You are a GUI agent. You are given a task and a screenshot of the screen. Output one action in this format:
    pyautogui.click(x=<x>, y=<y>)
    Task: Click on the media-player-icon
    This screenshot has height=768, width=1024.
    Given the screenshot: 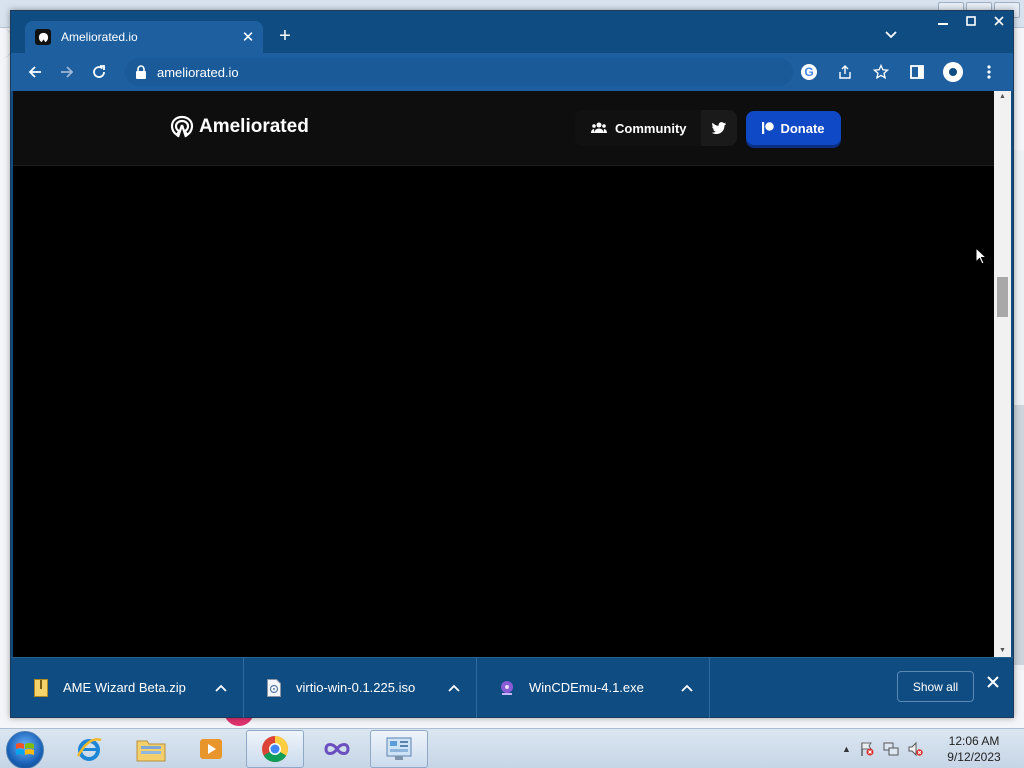 What is the action you would take?
    pyautogui.click(x=211, y=749)
    